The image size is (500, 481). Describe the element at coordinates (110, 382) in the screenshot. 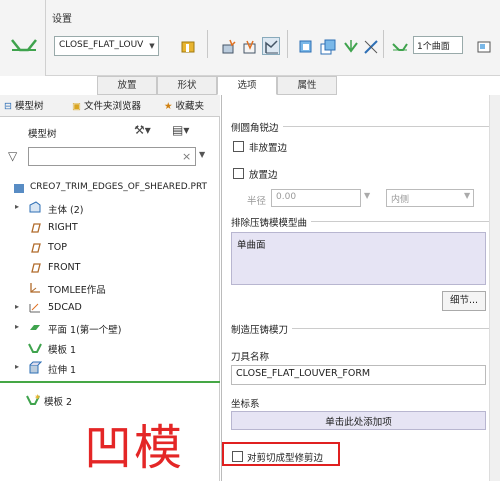

I see `insert-here-line` at that location.